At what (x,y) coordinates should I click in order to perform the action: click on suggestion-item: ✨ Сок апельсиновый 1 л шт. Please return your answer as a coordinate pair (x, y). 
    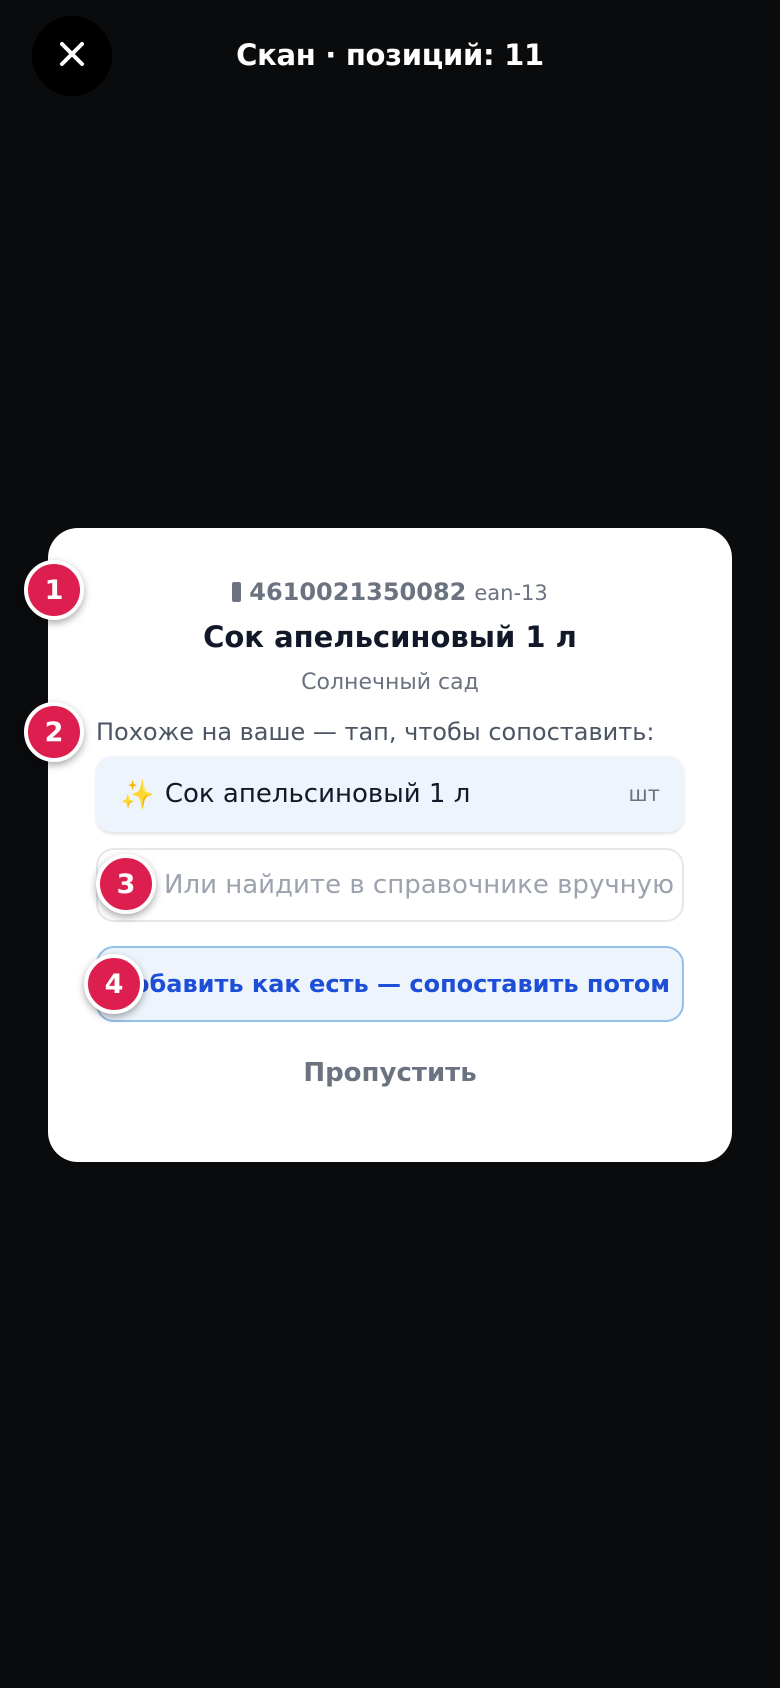
    Looking at the image, I should click on (390, 794).